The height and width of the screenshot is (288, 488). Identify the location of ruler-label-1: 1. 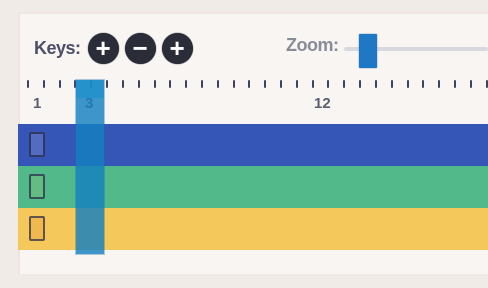
(37, 103).